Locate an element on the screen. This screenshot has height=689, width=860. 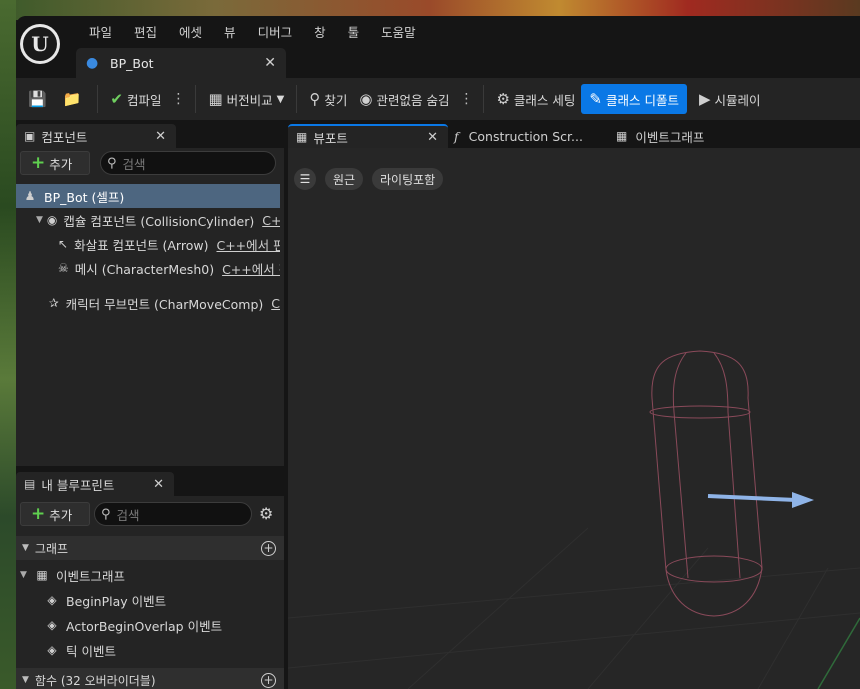
class-defaults-button: ✎ 클래스 디폴트 is located at coordinates (634, 99).